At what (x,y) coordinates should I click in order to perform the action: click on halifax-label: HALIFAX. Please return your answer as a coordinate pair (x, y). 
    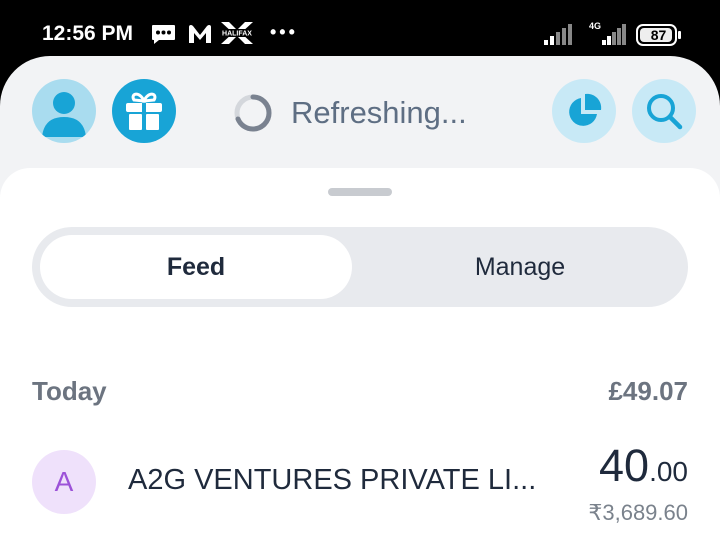
    Looking at the image, I should click on (237, 34).